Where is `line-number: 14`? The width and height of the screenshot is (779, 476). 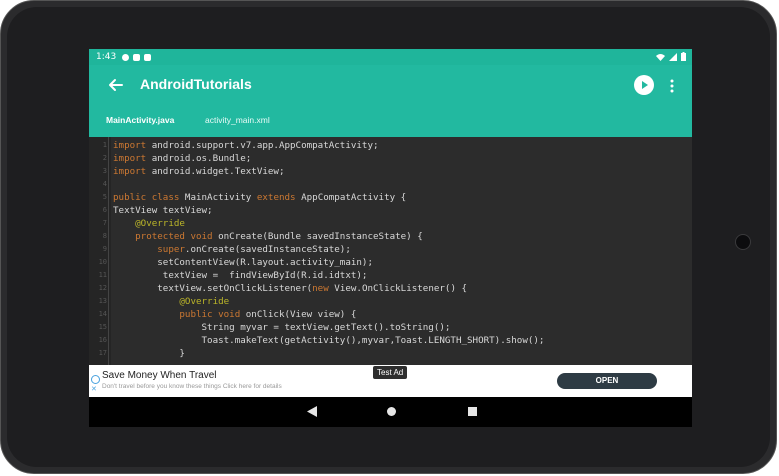 line-number: 14 is located at coordinates (102, 314).